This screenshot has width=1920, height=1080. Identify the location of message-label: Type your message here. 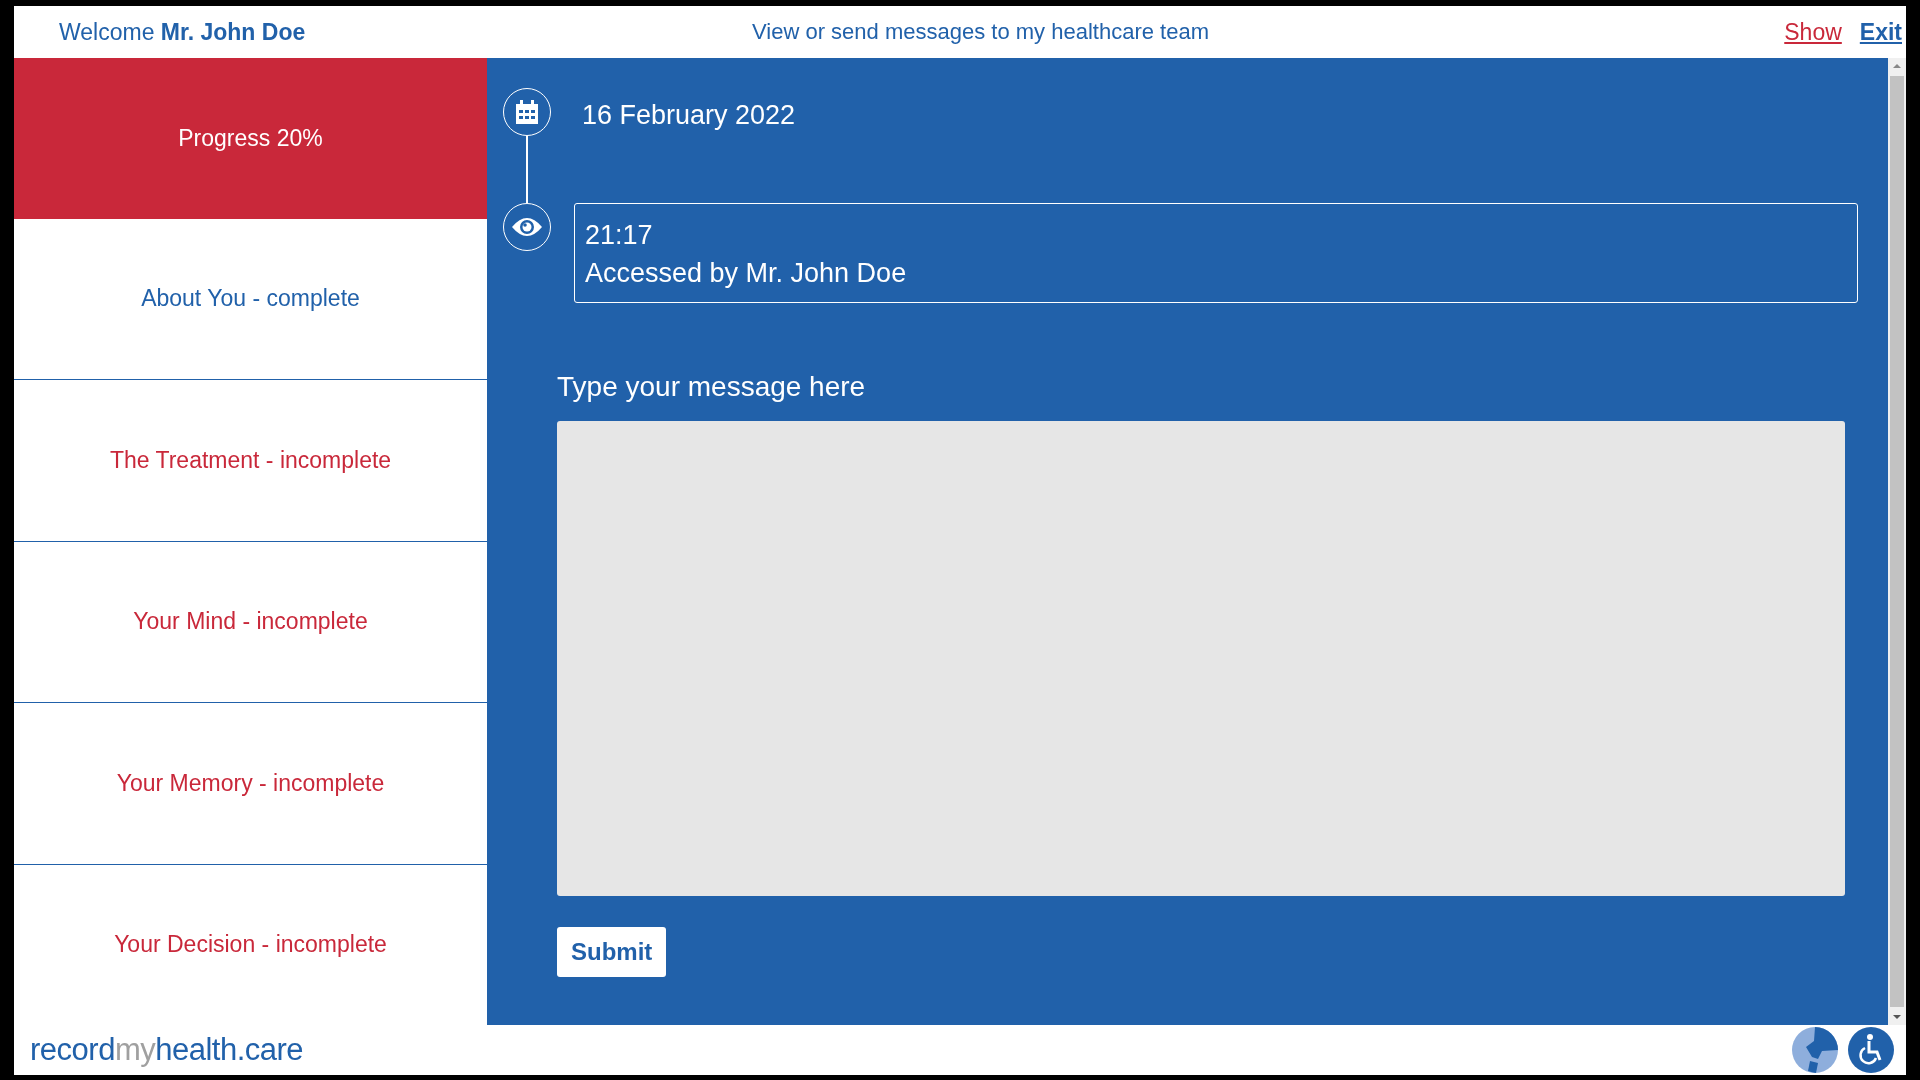
(712, 387).